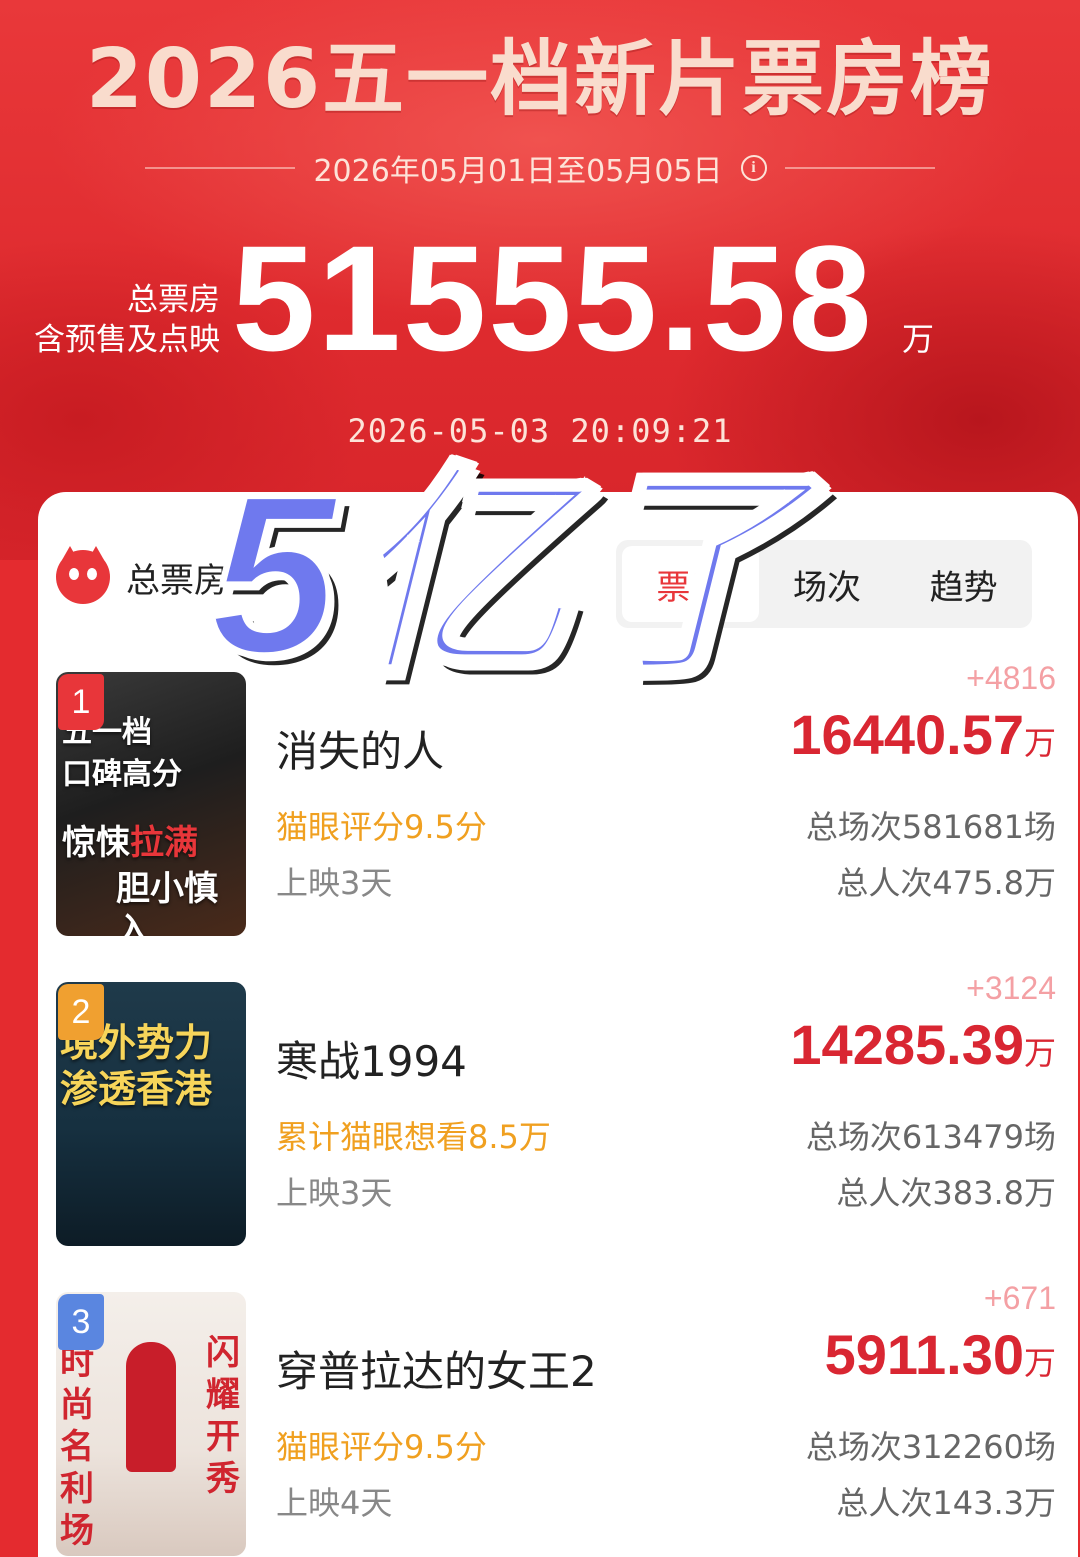 The height and width of the screenshot is (1557, 1080). What do you see at coordinates (81, 1322) in the screenshot?
I see `rank-badge: 3` at bounding box center [81, 1322].